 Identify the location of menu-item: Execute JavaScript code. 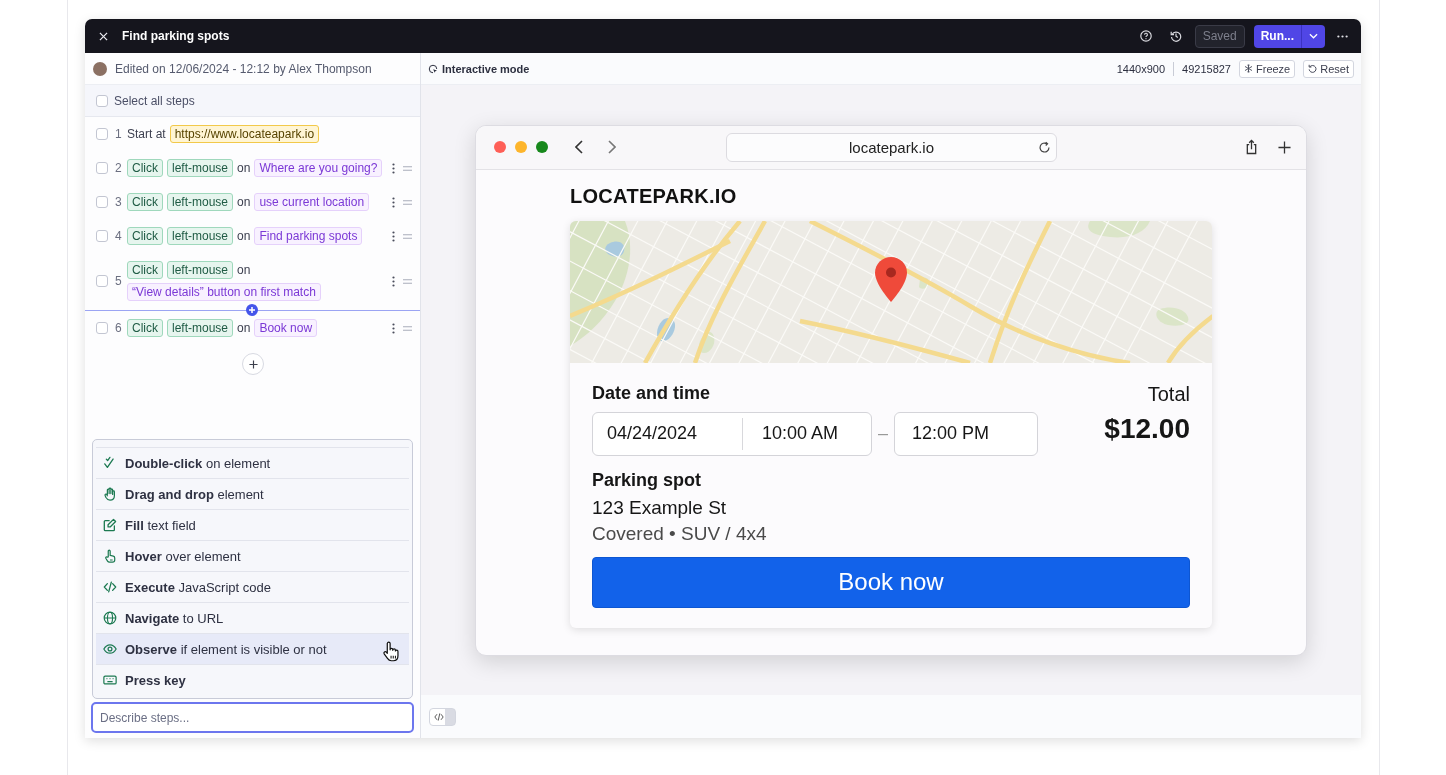
(252, 586).